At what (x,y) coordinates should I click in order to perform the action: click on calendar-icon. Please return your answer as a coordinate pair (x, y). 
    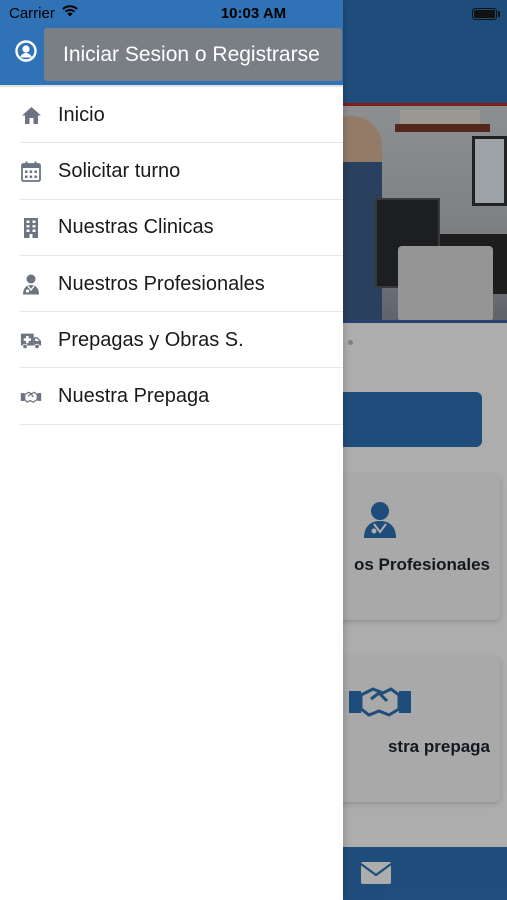
    Looking at the image, I should click on (31, 171).